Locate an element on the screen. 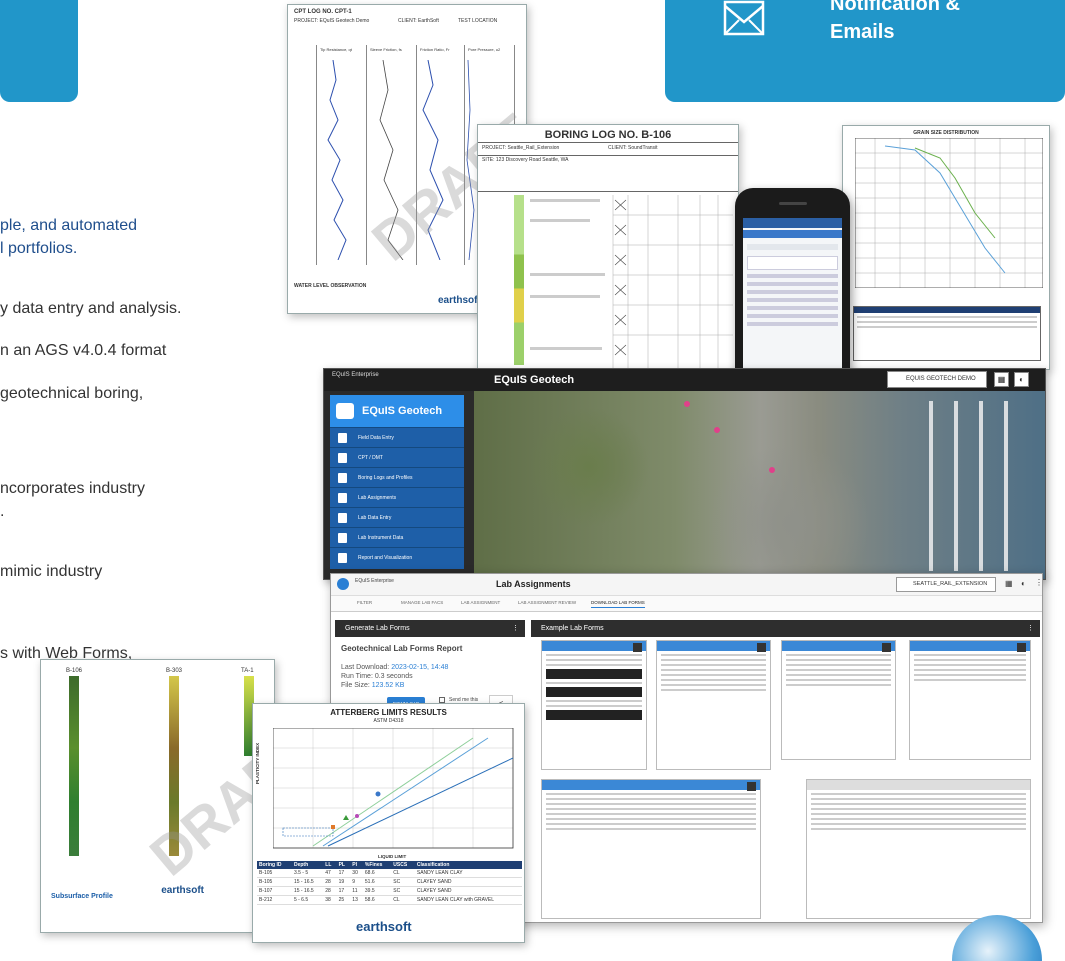 This screenshot has height=961, width=1065. grain-table is located at coordinates (947, 333).